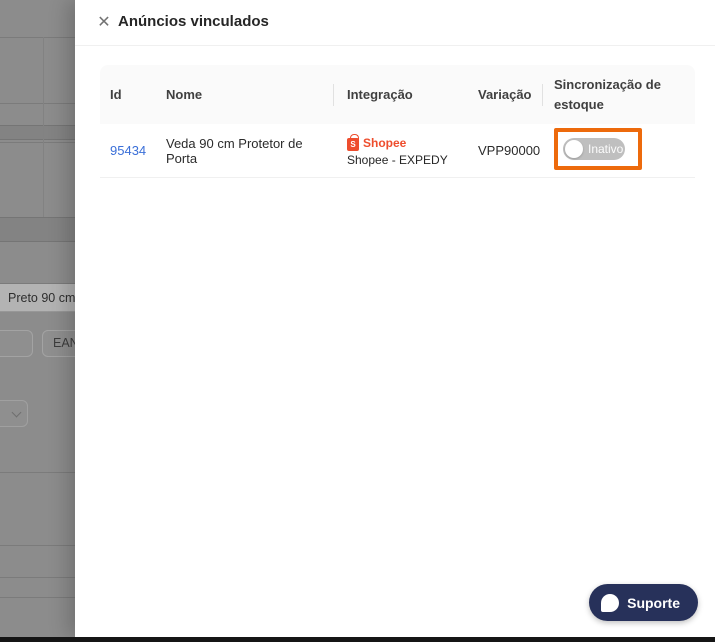 The width and height of the screenshot is (715, 642). Describe the element at coordinates (574, 149) in the screenshot. I see `toggle-knob` at that location.